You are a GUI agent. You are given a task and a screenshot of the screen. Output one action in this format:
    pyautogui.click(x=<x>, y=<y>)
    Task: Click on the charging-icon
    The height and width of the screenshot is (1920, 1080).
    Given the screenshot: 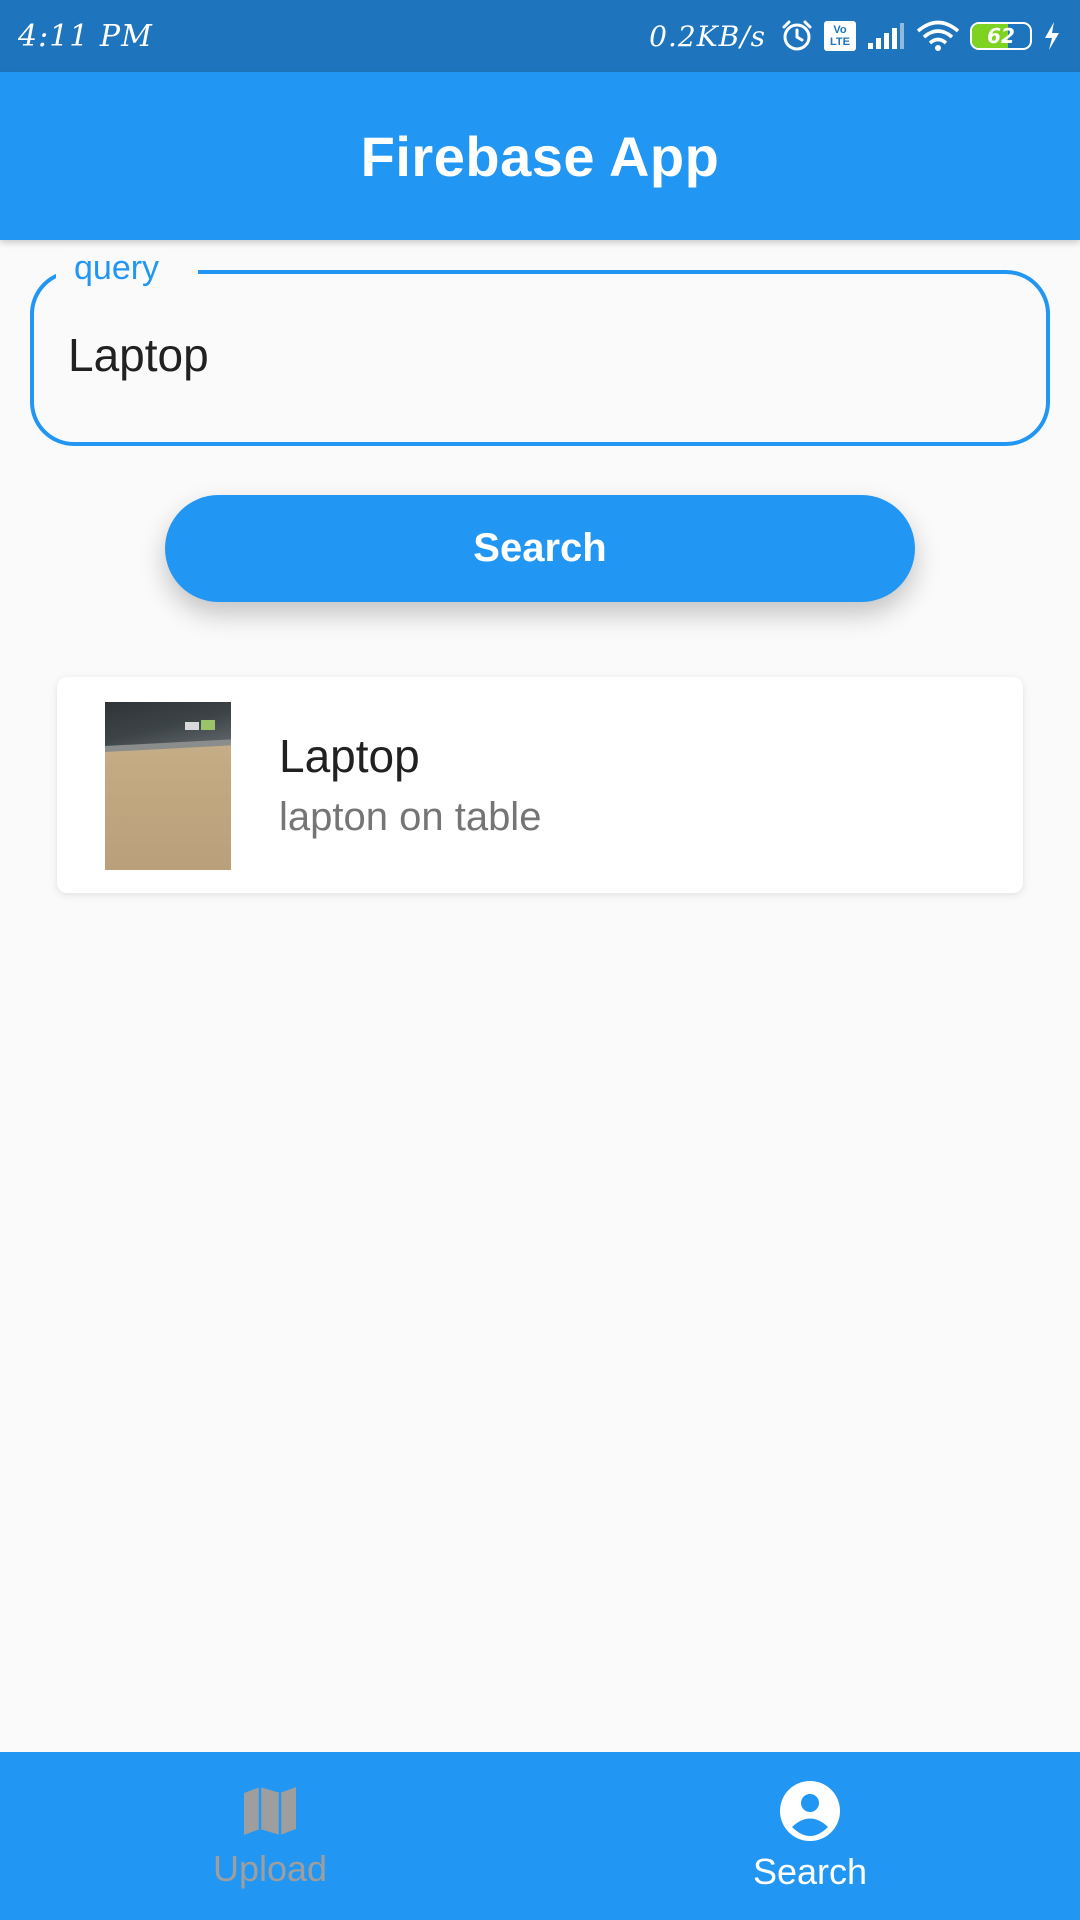 What is the action you would take?
    pyautogui.click(x=1052, y=36)
    